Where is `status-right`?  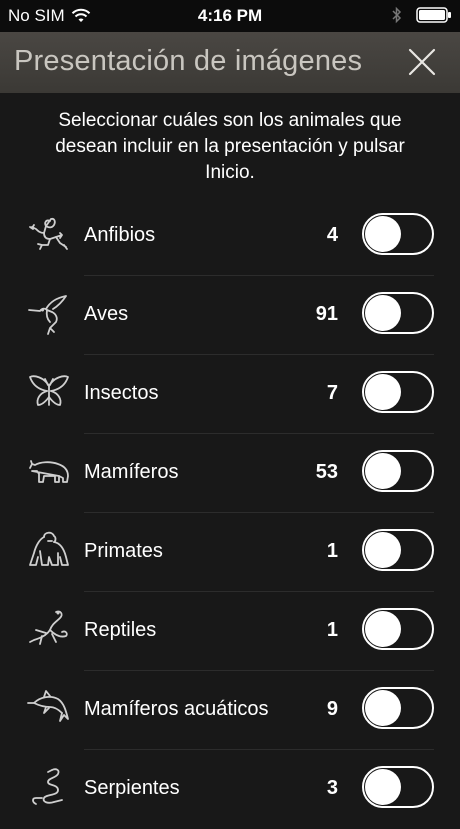
status-right is located at coordinates (422, 15).